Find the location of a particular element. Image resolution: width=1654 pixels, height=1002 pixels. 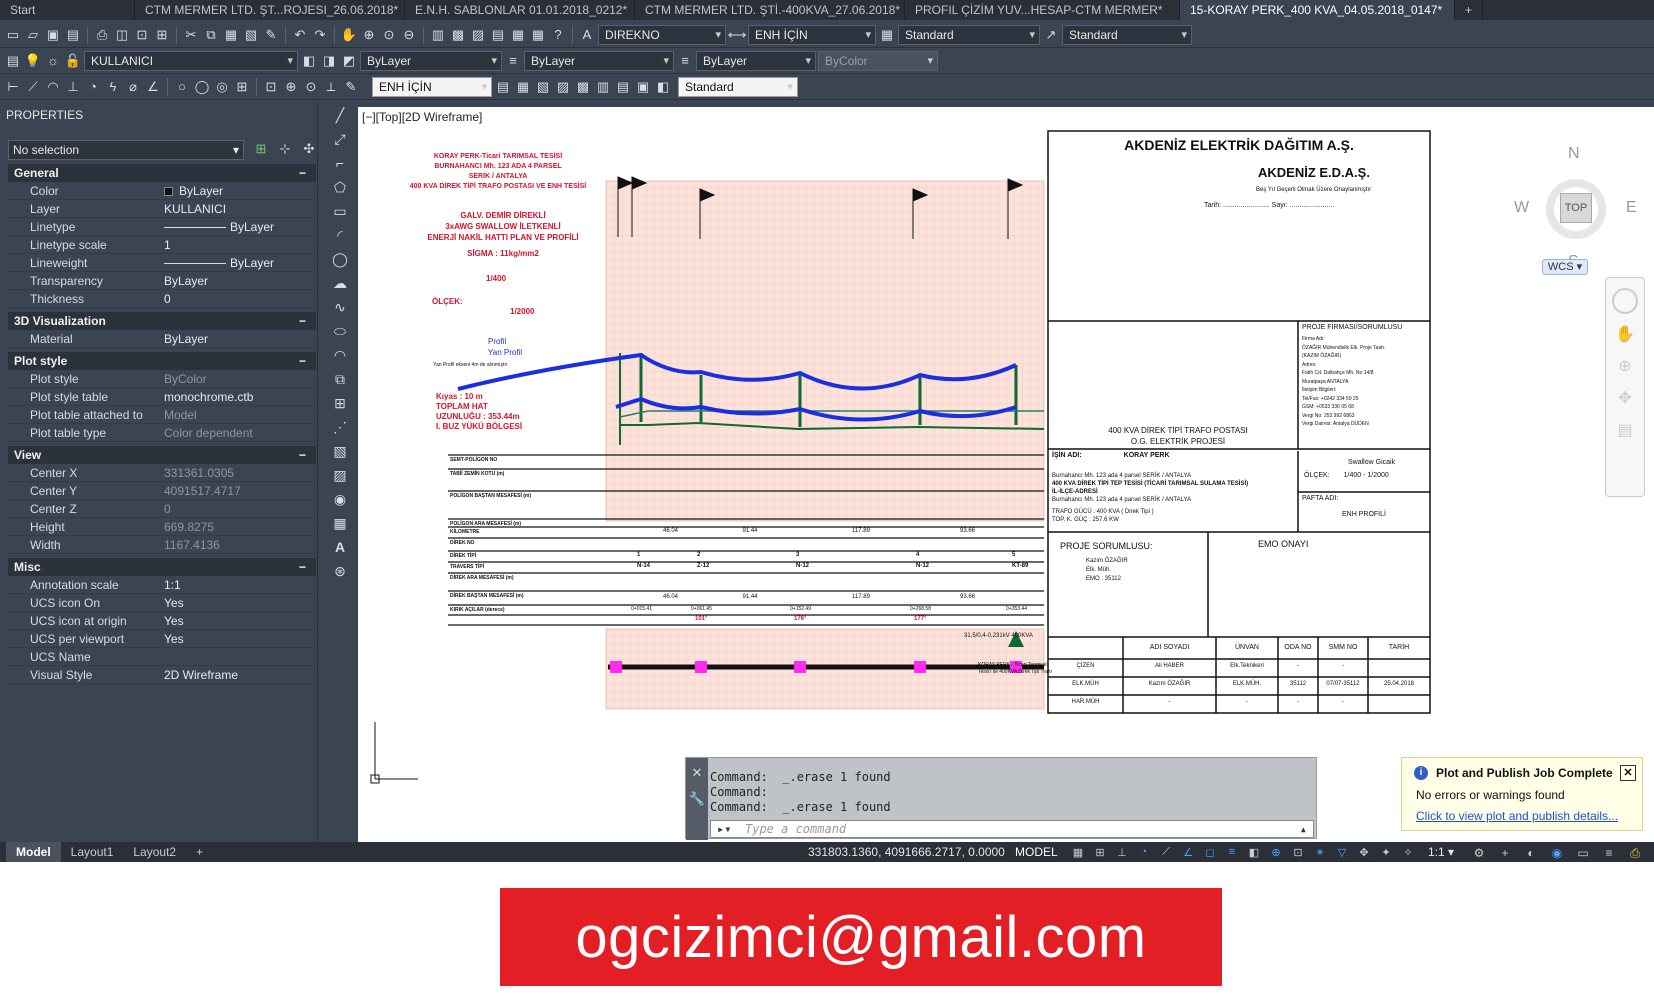

tool-palettes-icon: ▨ is located at coordinates (478, 35).